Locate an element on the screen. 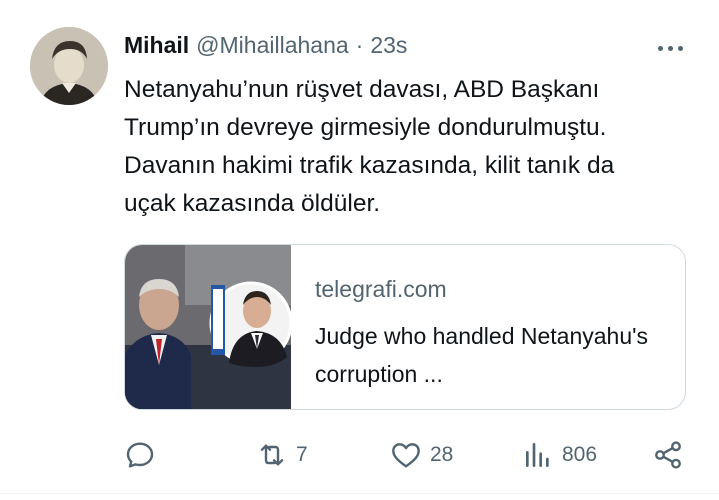 The width and height of the screenshot is (719, 500). share-button is located at coordinates (668, 455).